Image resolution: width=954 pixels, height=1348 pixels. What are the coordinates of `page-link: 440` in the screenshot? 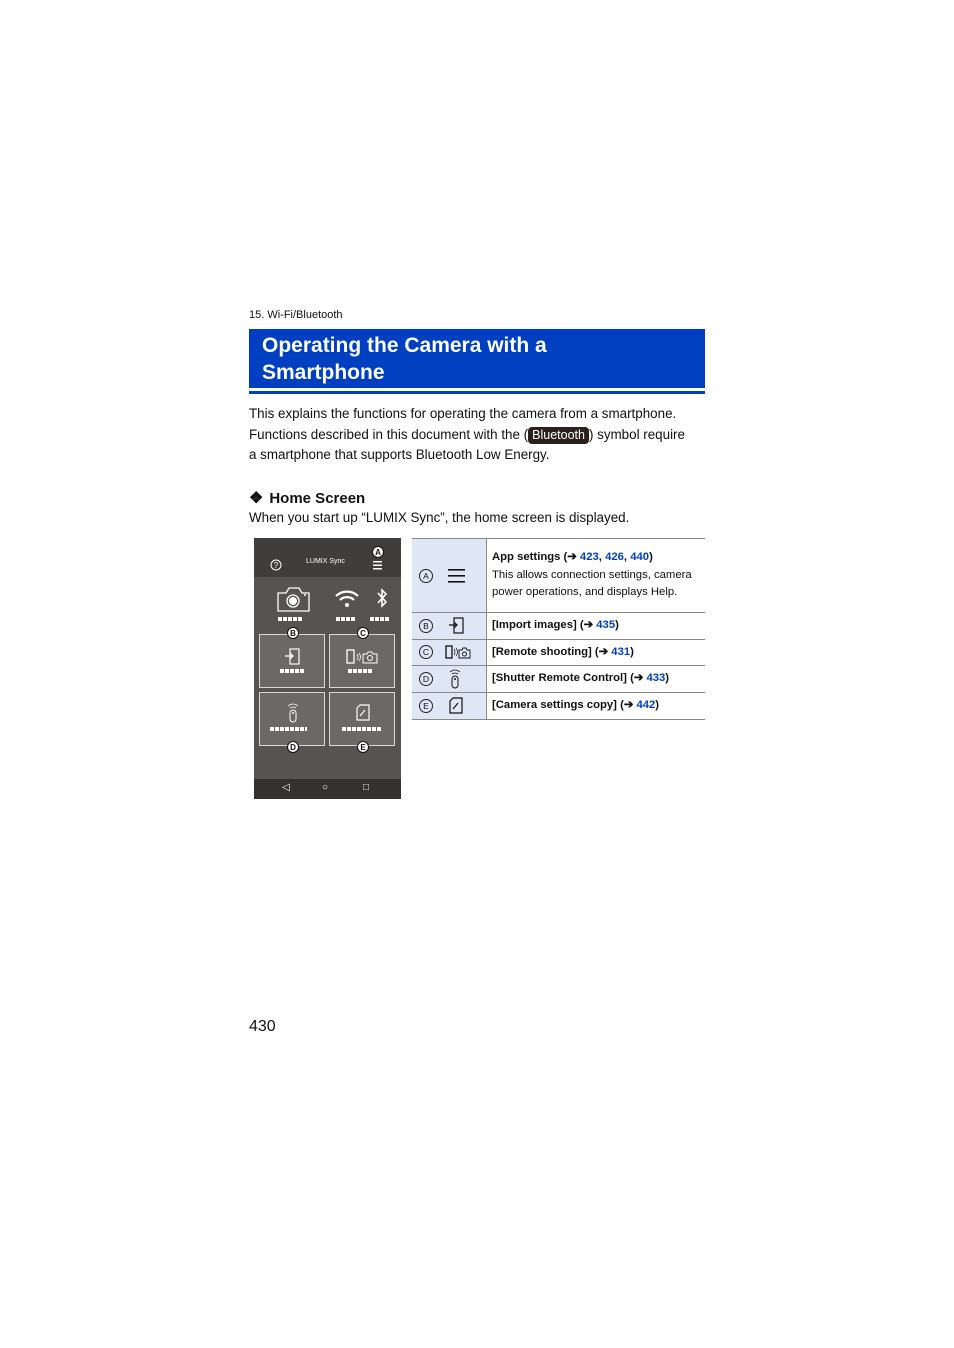 It's located at (639, 557).